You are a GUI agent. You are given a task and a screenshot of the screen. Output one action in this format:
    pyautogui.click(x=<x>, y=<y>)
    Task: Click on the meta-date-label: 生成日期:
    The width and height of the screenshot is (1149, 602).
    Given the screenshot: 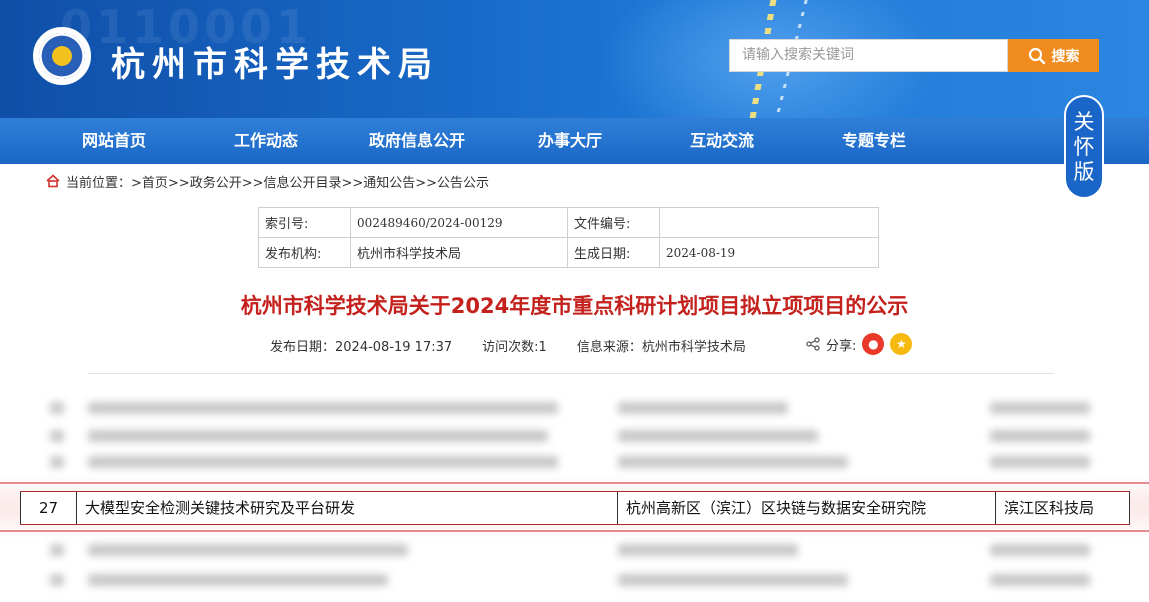 What is the action you would take?
    pyautogui.click(x=613, y=252)
    